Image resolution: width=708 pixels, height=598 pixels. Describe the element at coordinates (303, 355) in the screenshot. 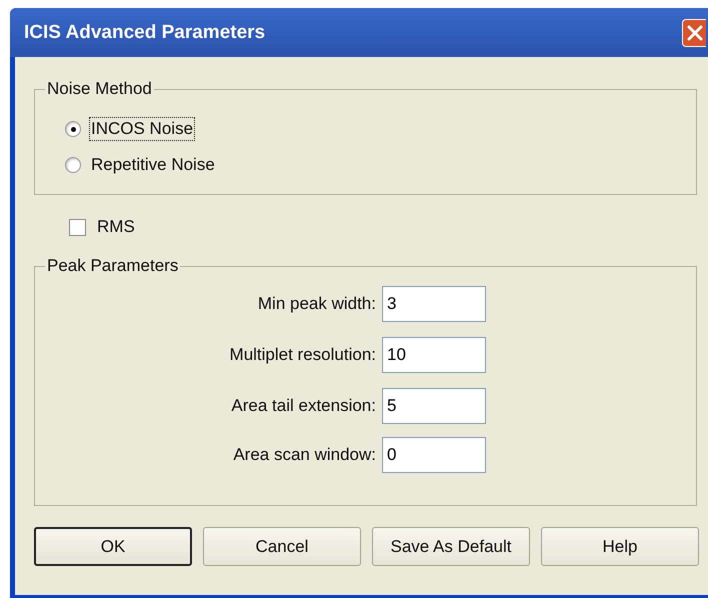

I see `field-label: Multiplet resolution:` at that location.